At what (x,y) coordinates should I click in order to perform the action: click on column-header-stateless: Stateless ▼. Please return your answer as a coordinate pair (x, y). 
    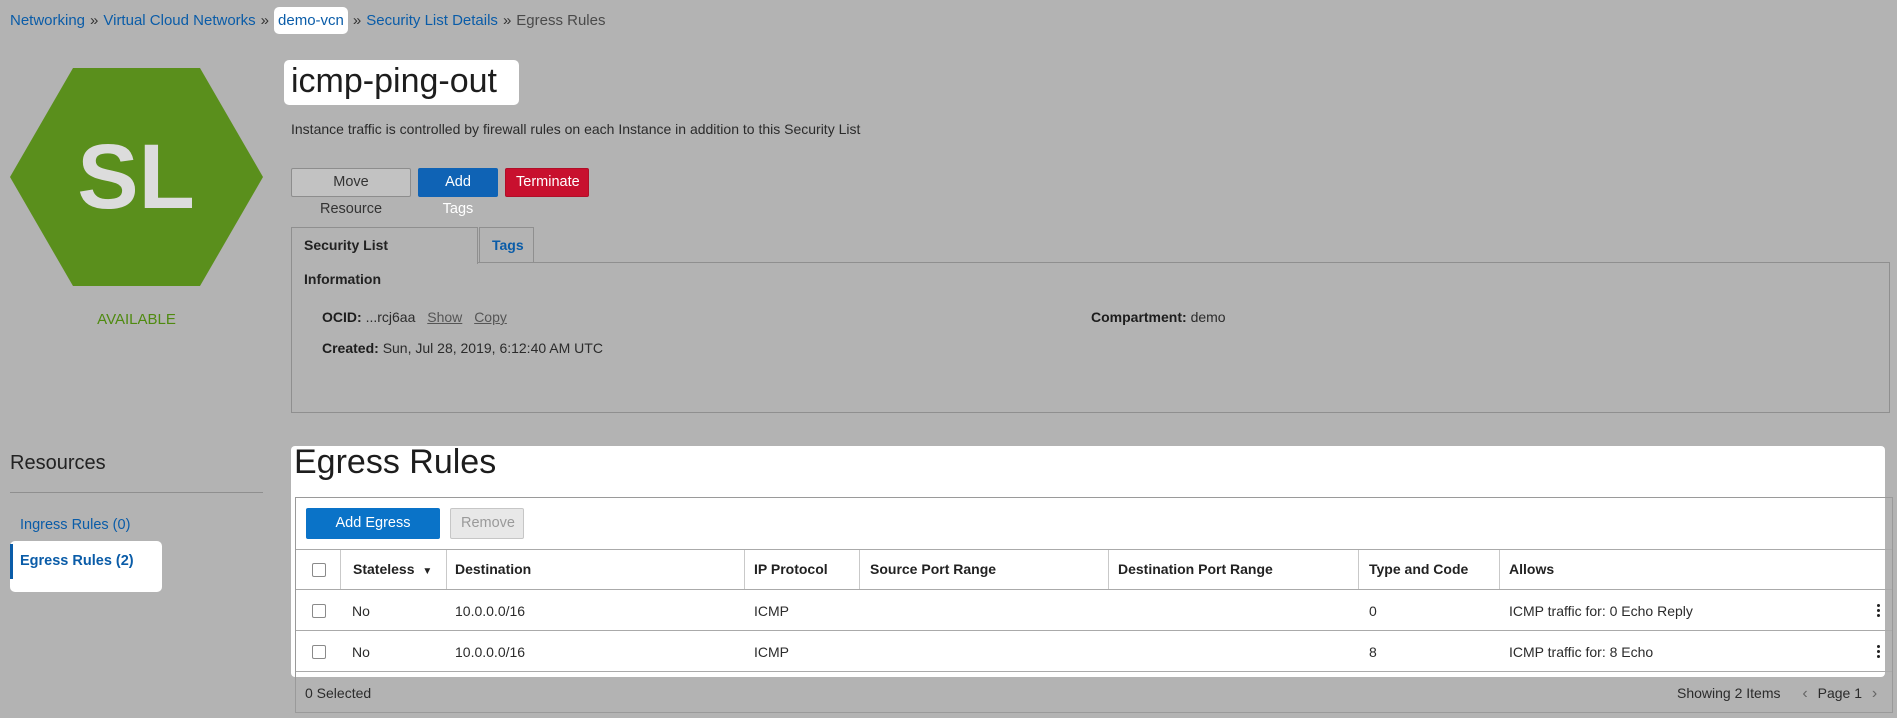
    Looking at the image, I should click on (392, 569).